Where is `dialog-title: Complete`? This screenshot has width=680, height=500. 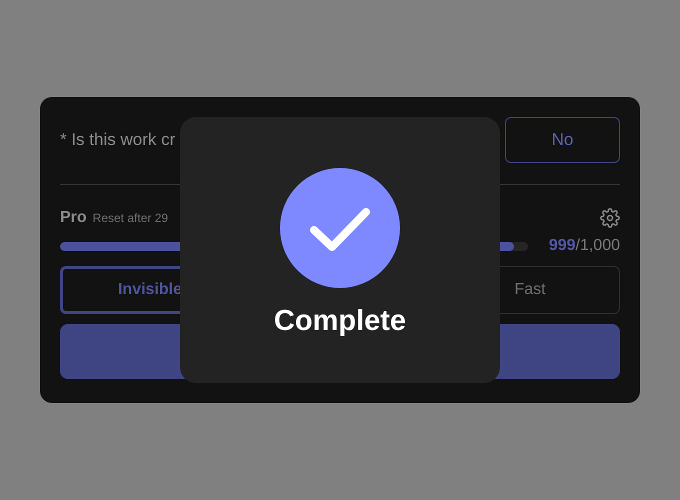
dialog-title: Complete is located at coordinates (340, 321).